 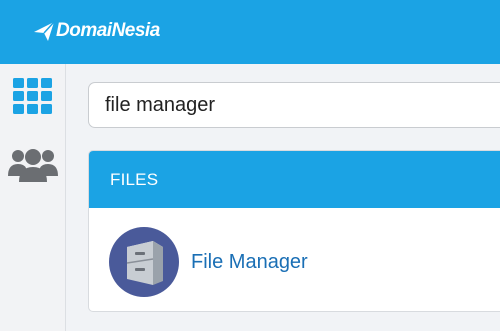 I want to click on search-input, so click(x=302, y=105).